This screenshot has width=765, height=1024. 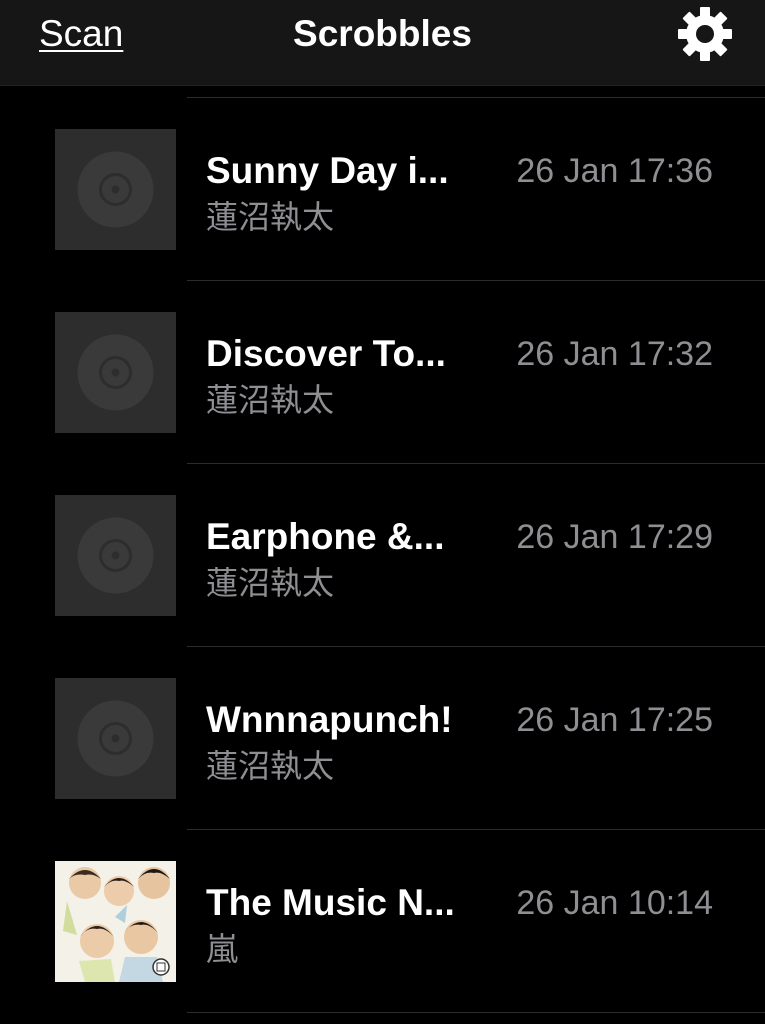 I want to click on scrobble-time: 26 Jan 17:36, so click(x=614, y=171).